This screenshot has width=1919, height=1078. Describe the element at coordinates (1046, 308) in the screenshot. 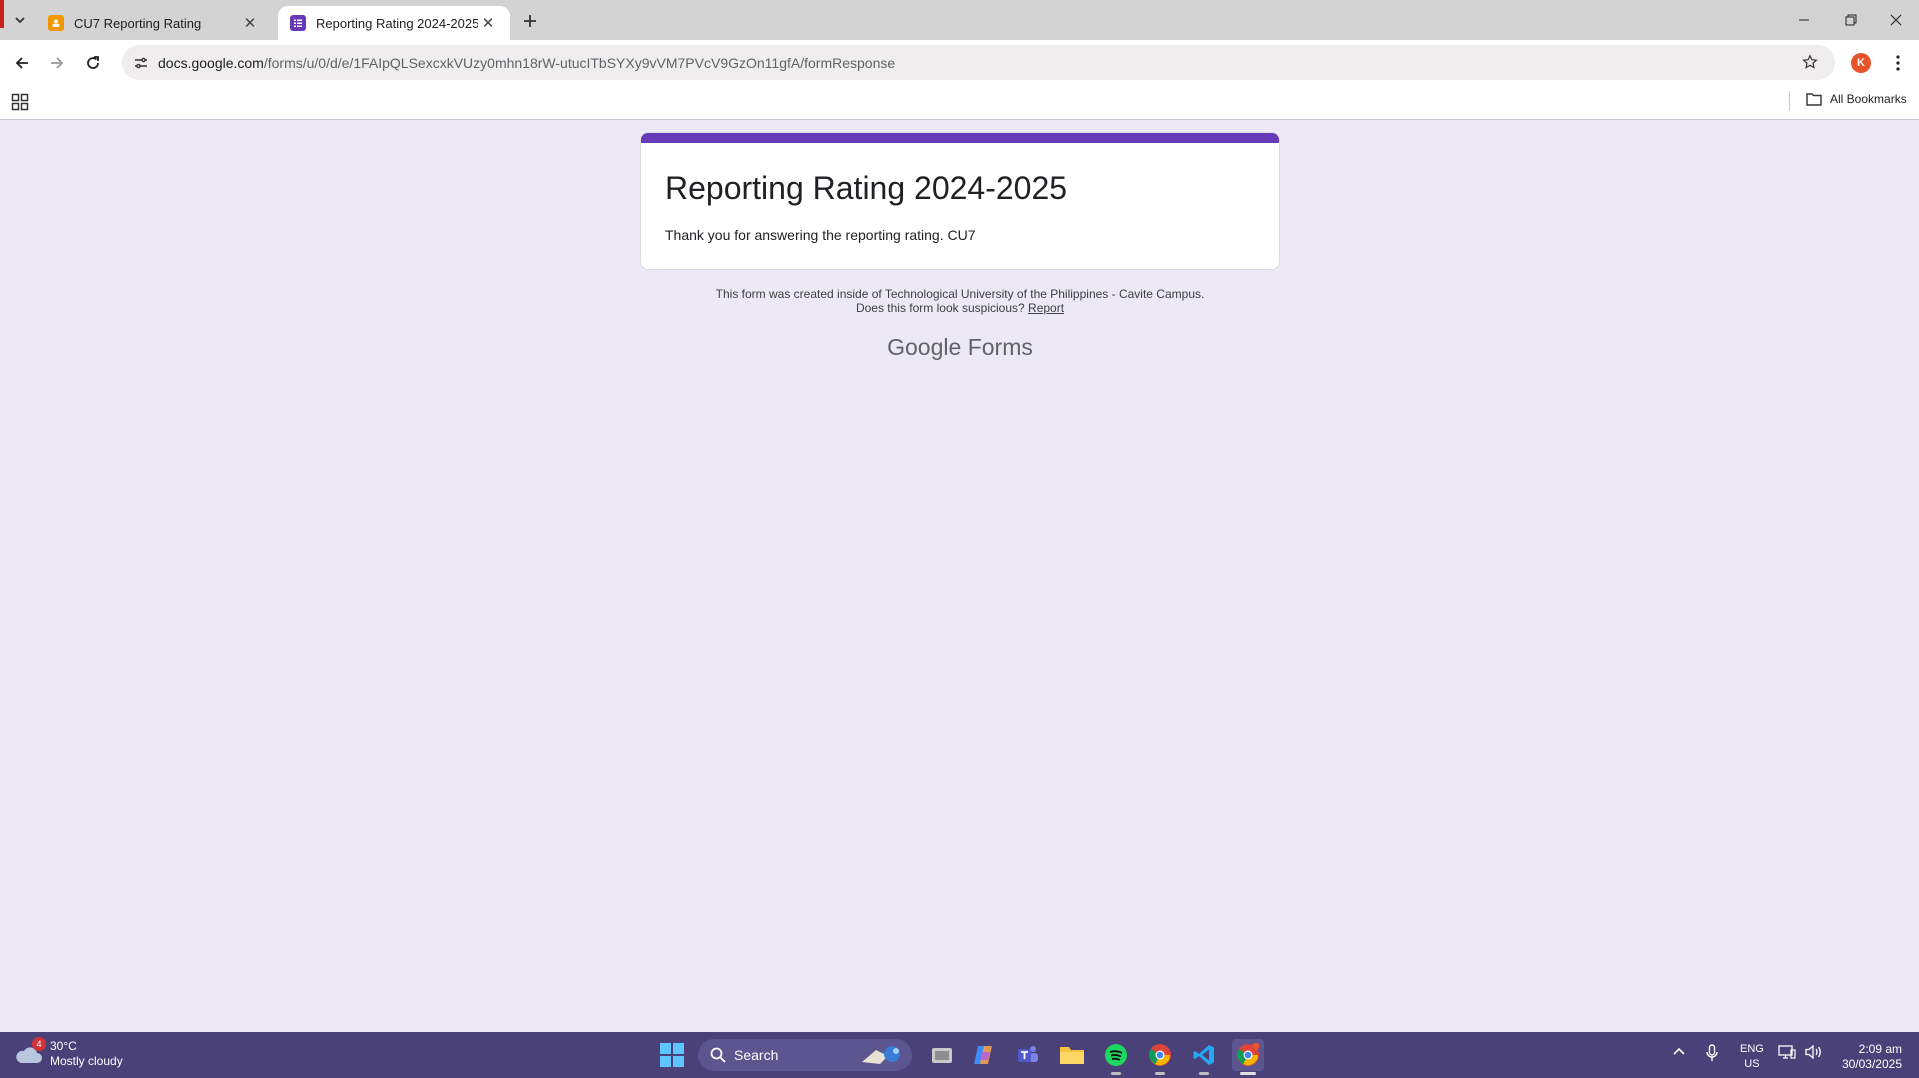

I see `report-link: Report` at that location.